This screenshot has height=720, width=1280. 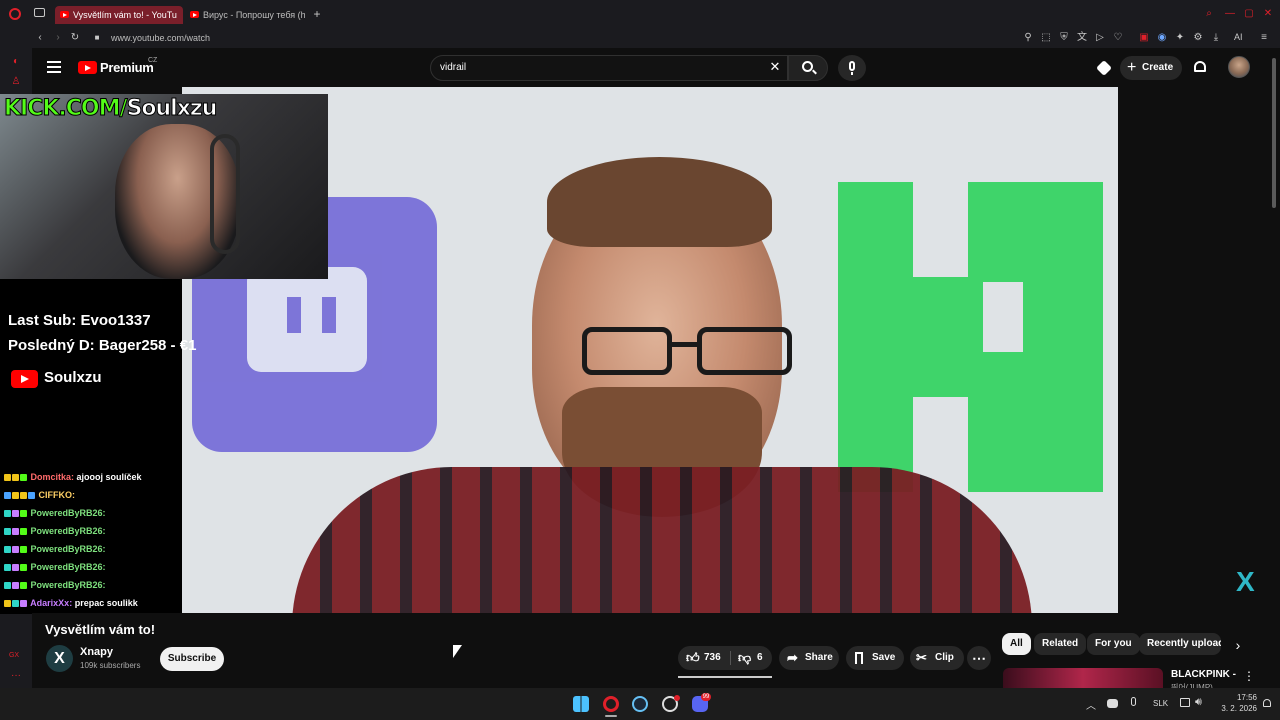 What do you see at coordinates (1046, 38) in the screenshot?
I see `snapshot-icon: ⬚` at bounding box center [1046, 38].